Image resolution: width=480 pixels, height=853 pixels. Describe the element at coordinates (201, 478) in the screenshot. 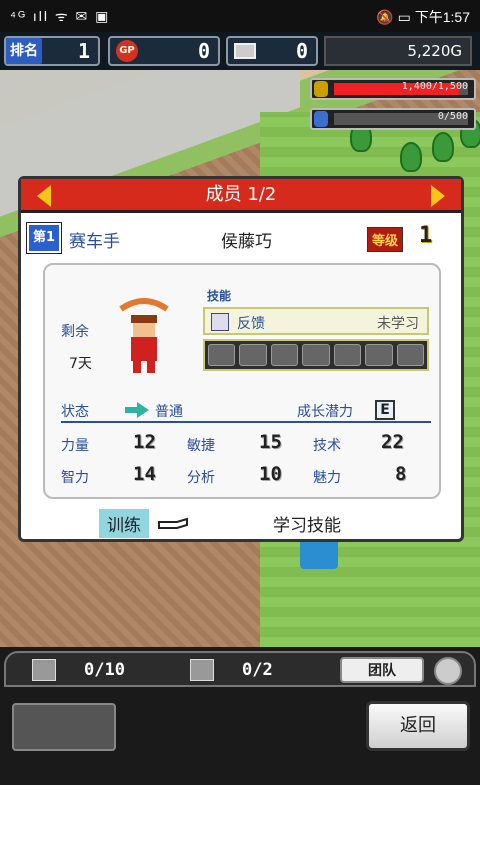

I see `stat-label: 分析` at that location.